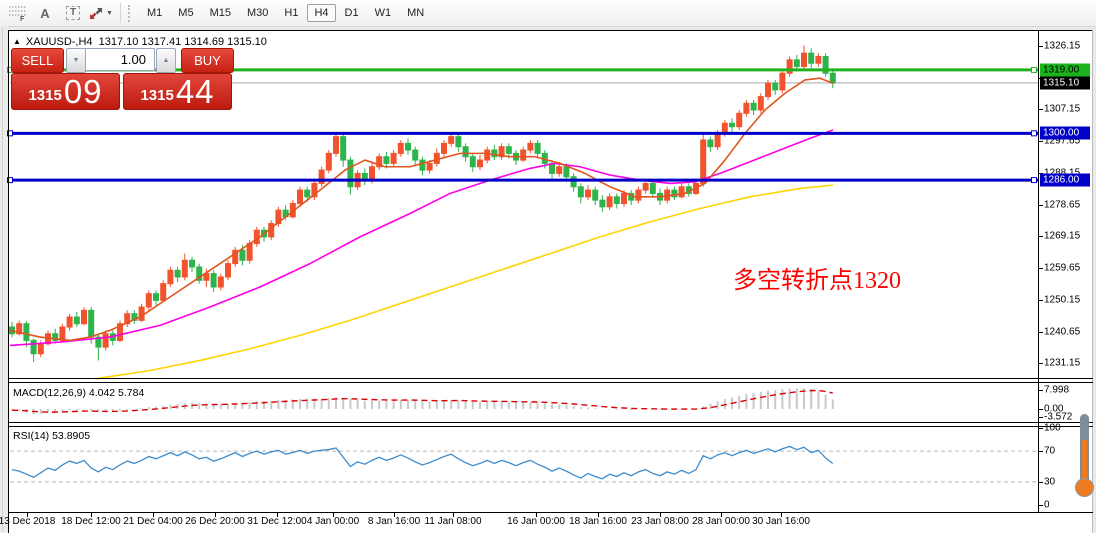 The image size is (1096, 533). I want to click on sell-price-box: 1315 09, so click(65, 91).